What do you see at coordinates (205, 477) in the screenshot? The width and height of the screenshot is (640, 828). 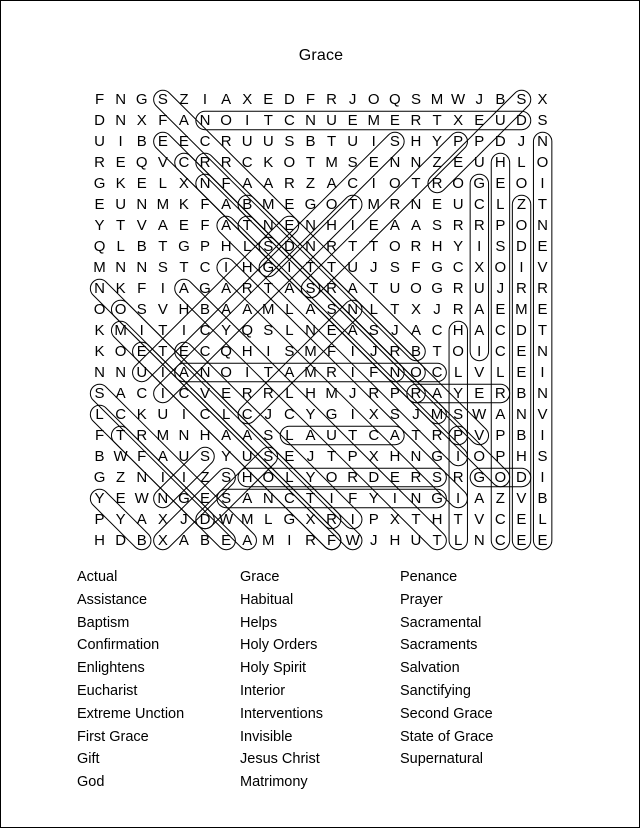 I see `grid-cell: Z` at bounding box center [205, 477].